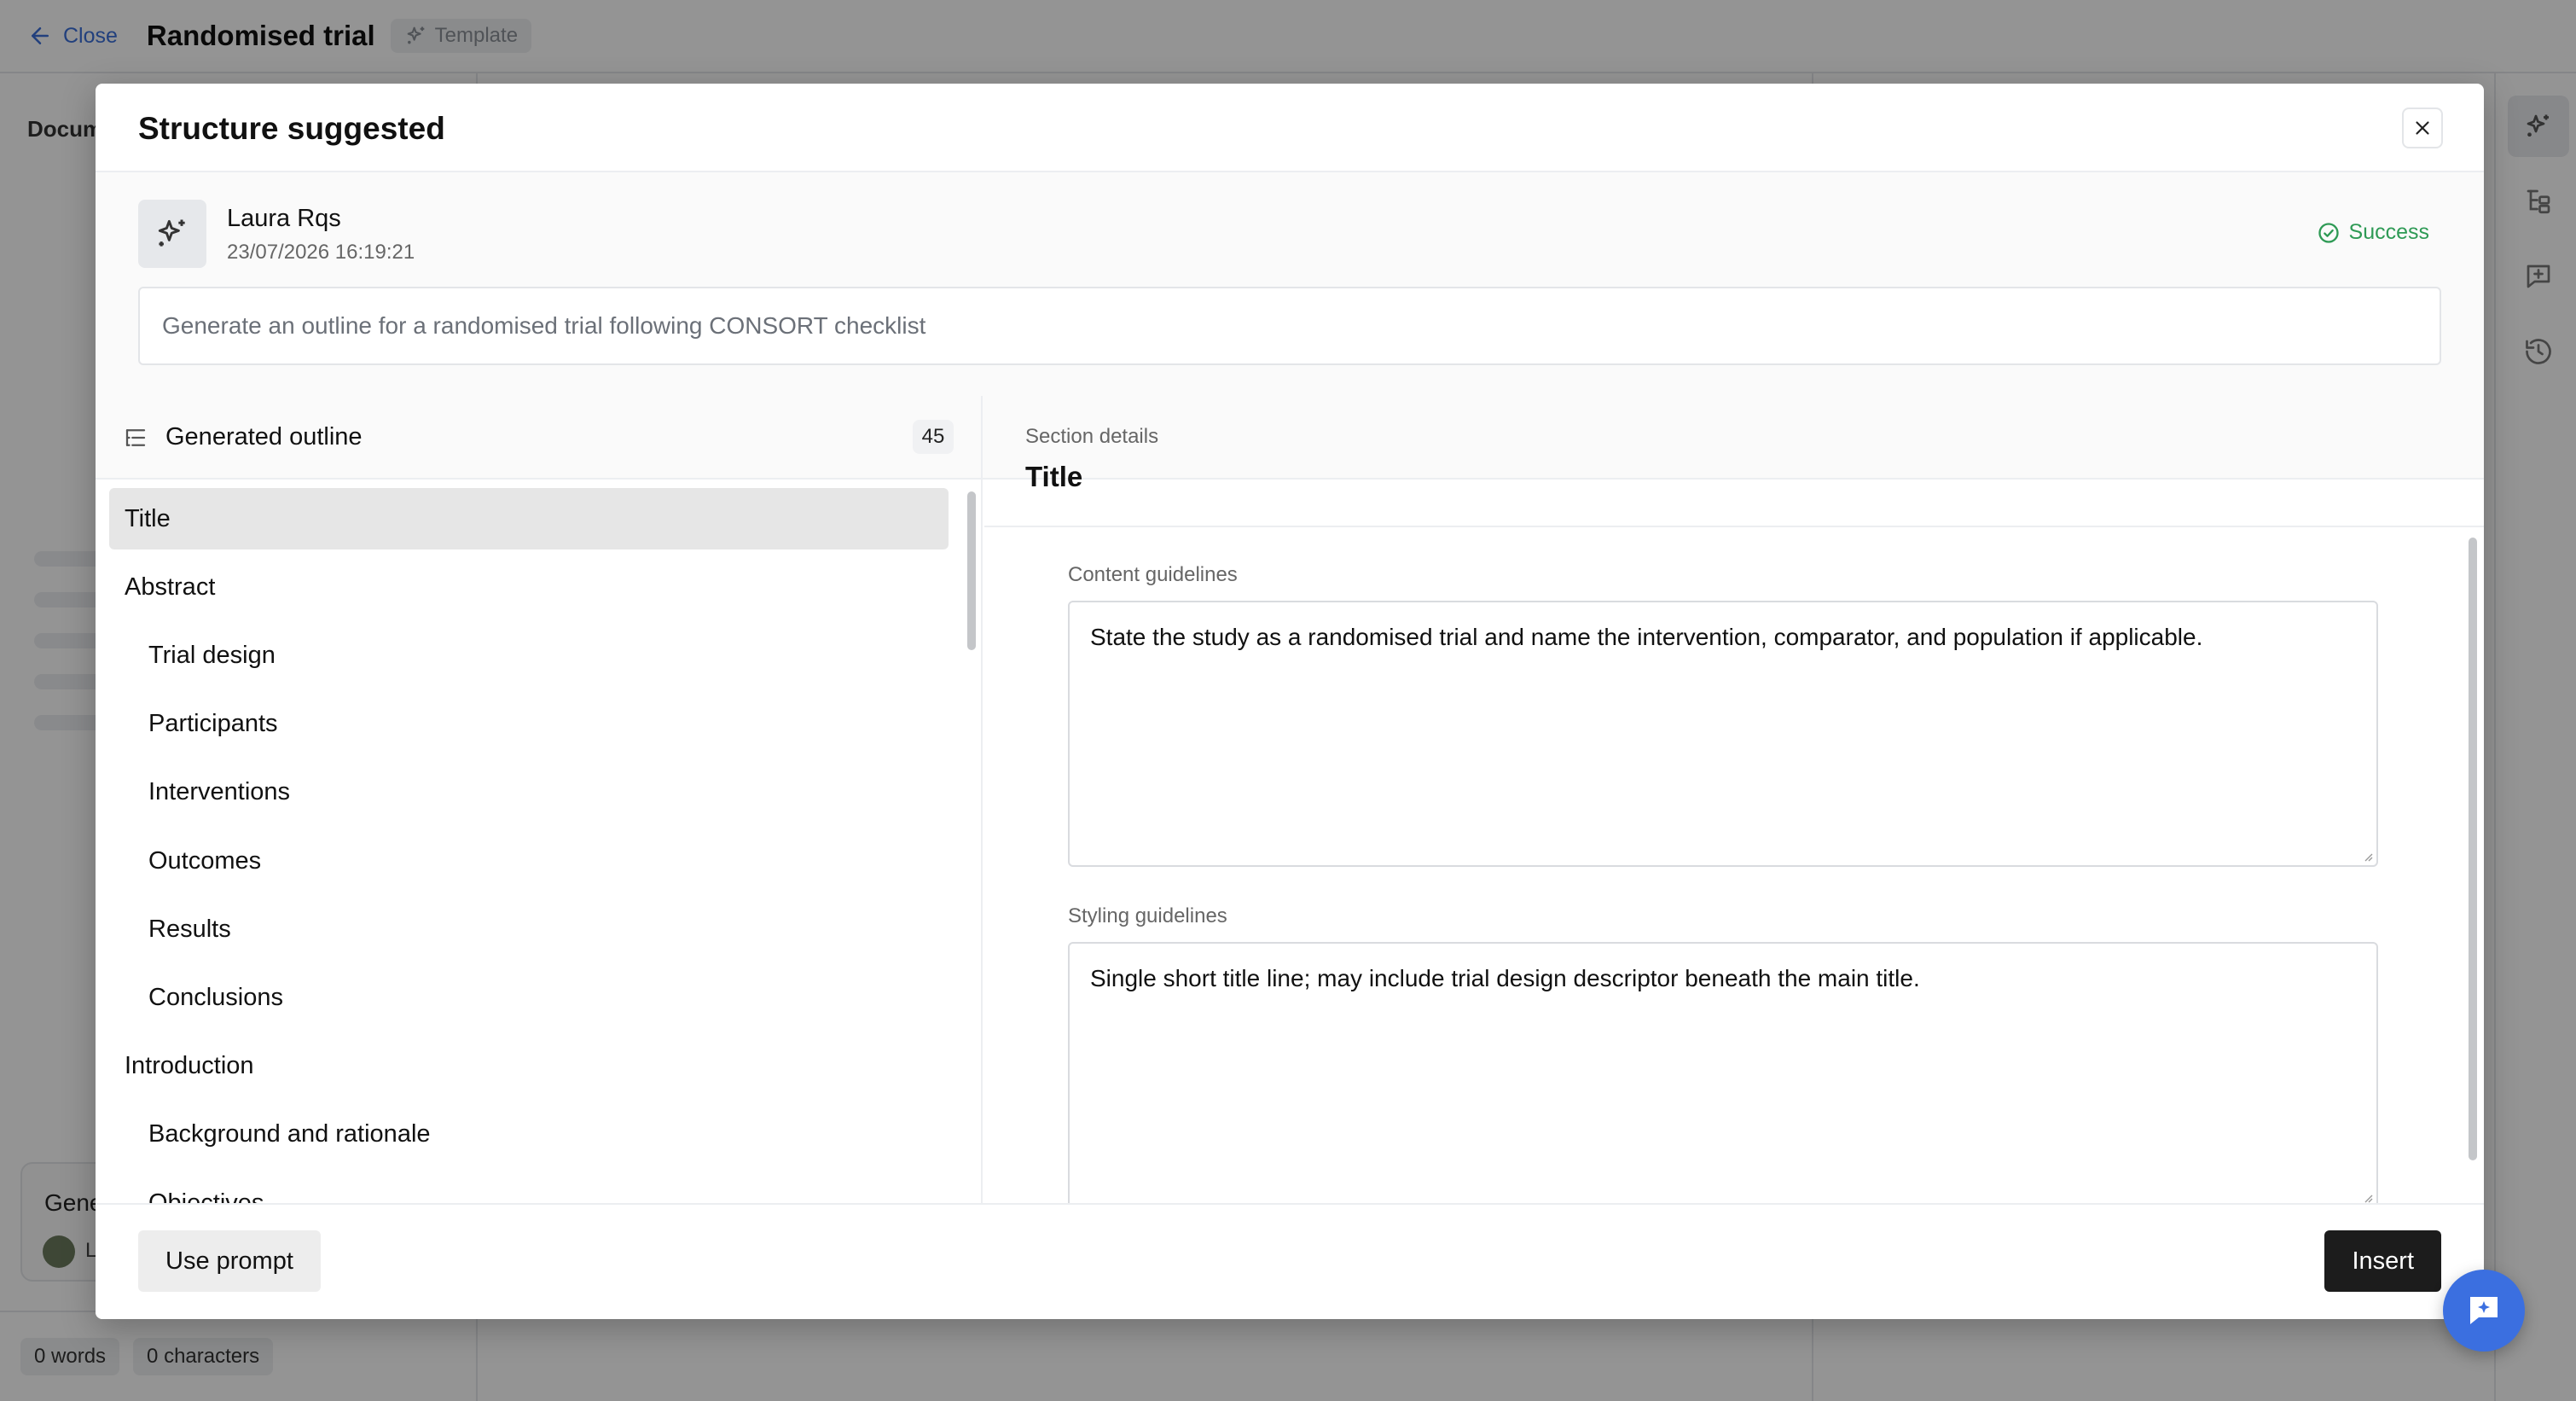 The height and width of the screenshot is (1401, 2576). Describe the element at coordinates (264, 437) in the screenshot. I see `outline-title: Generated outline` at that location.